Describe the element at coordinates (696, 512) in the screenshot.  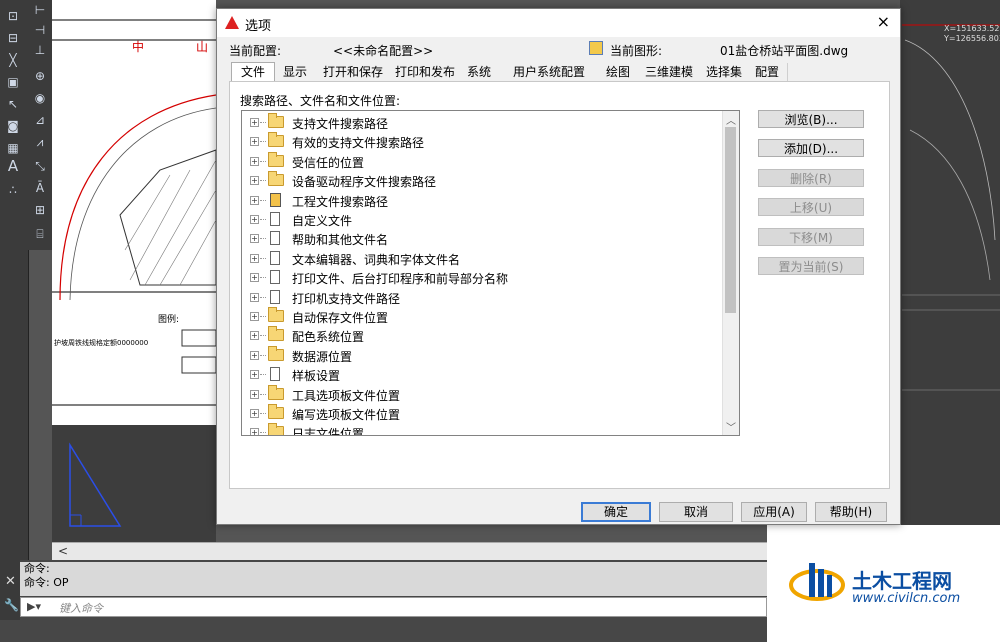
I see `cancel-button: 取消` at that location.